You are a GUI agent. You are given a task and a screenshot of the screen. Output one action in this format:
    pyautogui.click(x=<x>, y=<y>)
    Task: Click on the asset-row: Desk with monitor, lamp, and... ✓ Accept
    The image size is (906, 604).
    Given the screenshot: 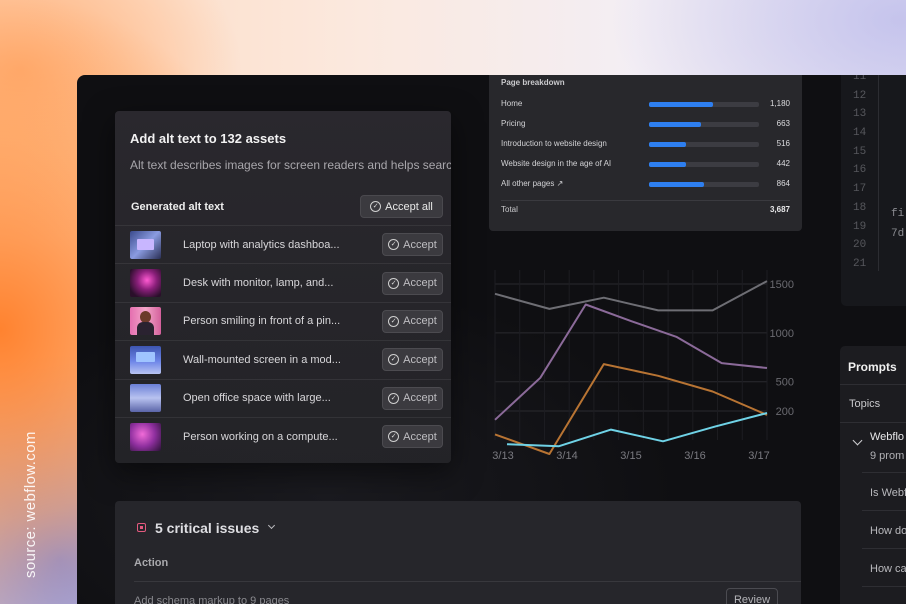 What is the action you would take?
    pyautogui.click(x=283, y=282)
    